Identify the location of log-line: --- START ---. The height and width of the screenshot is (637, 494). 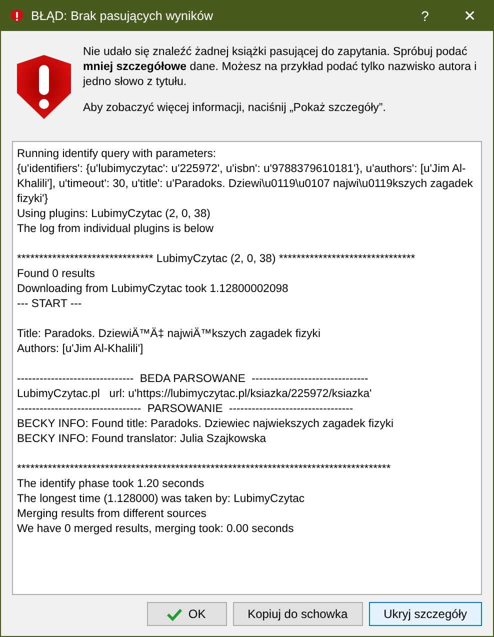
(50, 304).